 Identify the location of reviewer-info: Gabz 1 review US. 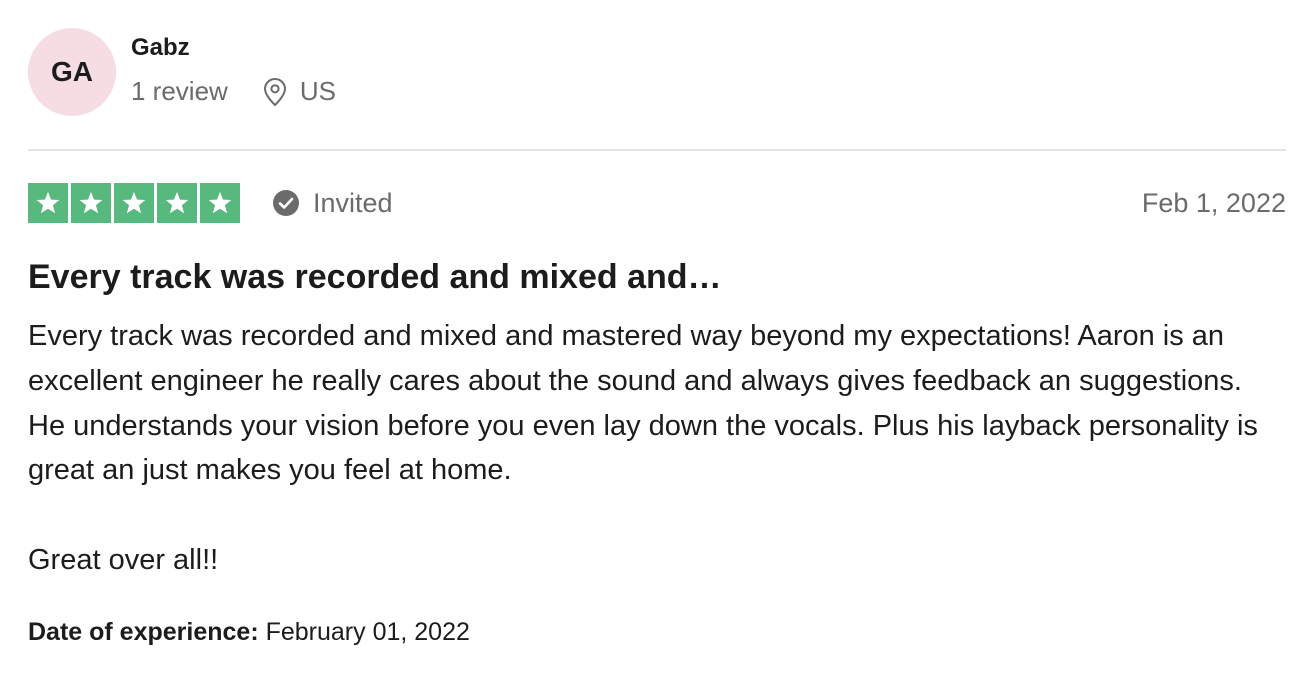
(233, 67).